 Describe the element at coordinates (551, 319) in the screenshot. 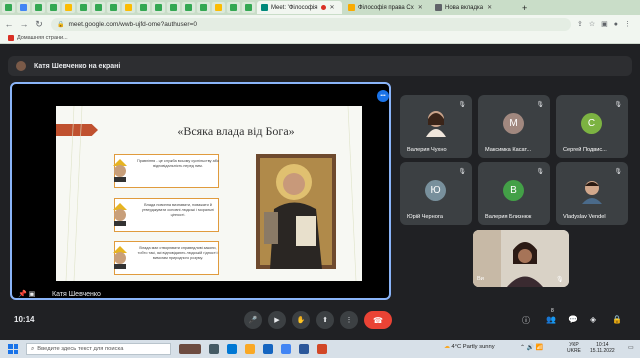

I see `people-icon: 👥` at that location.